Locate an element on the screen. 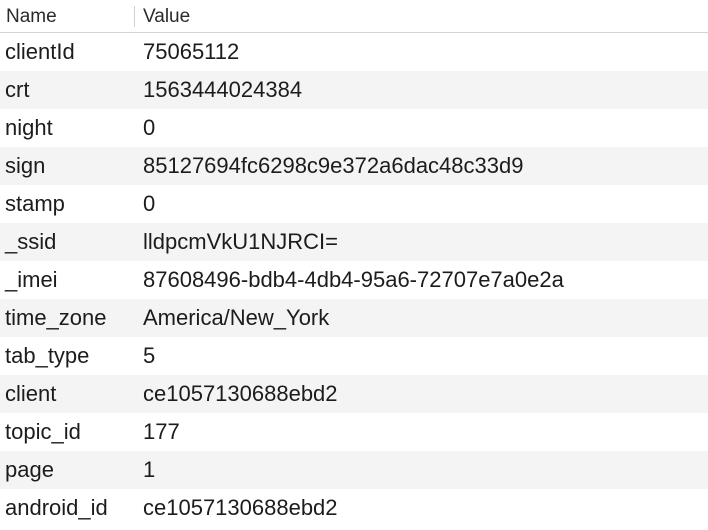 The width and height of the screenshot is (708, 530). table-row: night 0 is located at coordinates (354, 128).